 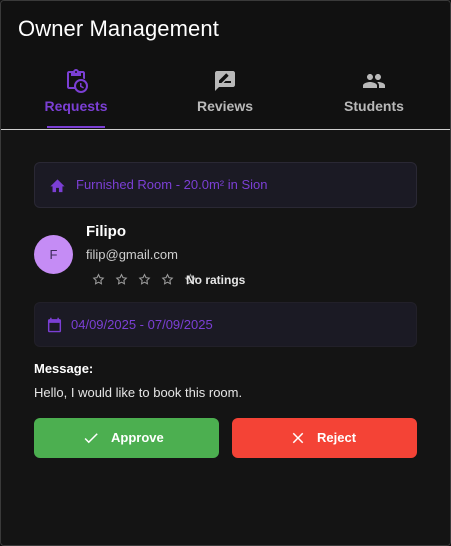 What do you see at coordinates (225, 81) in the screenshot?
I see `rate-review-icon` at bounding box center [225, 81].